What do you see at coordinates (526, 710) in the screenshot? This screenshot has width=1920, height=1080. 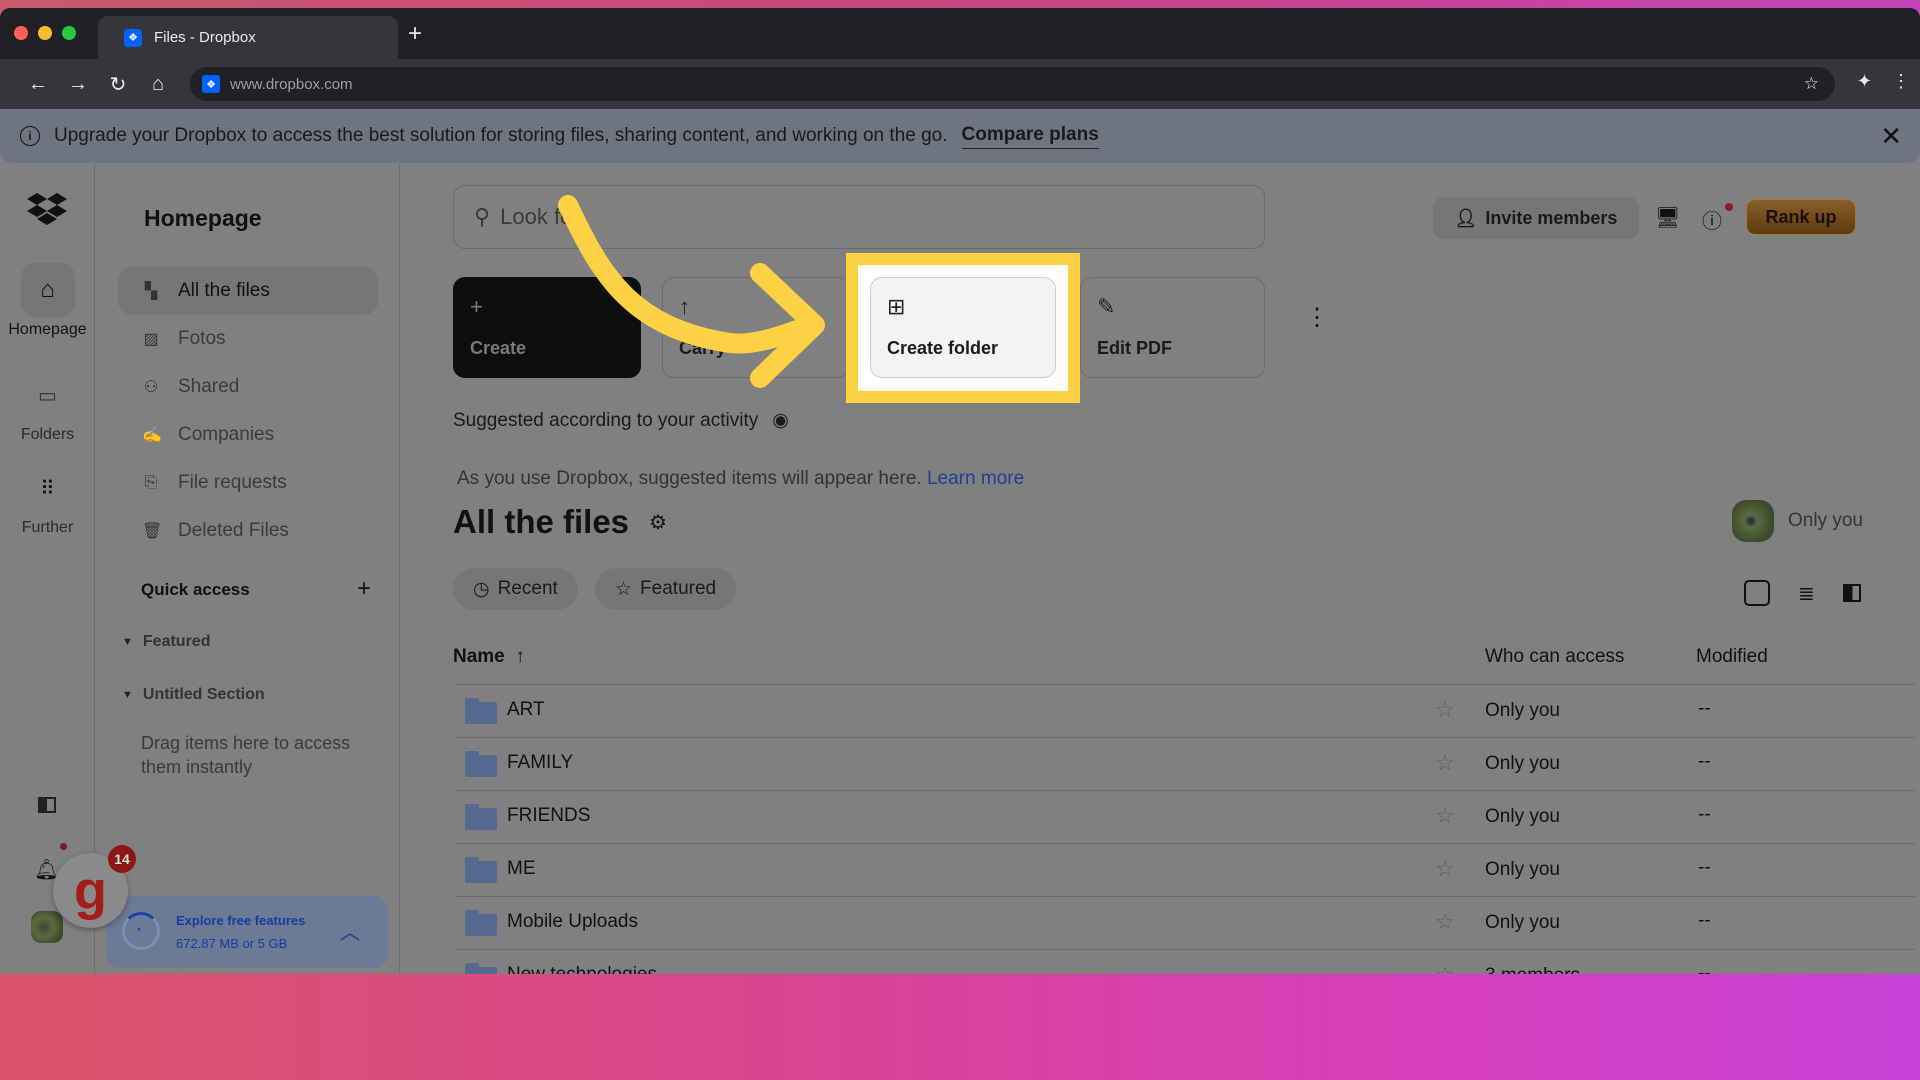 I see `file-name: ART` at bounding box center [526, 710].